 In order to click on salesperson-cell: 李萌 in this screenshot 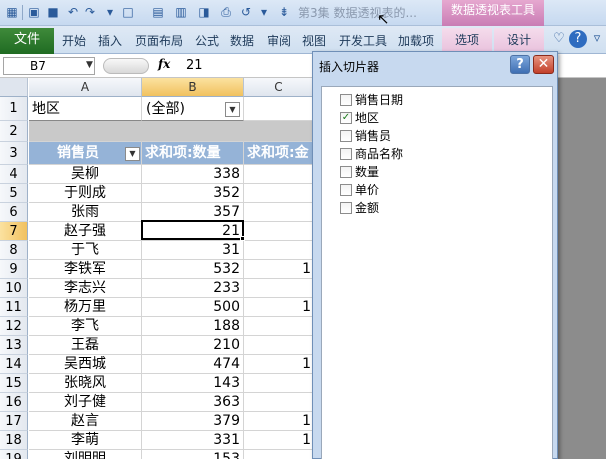, I will do `click(85, 440)`.